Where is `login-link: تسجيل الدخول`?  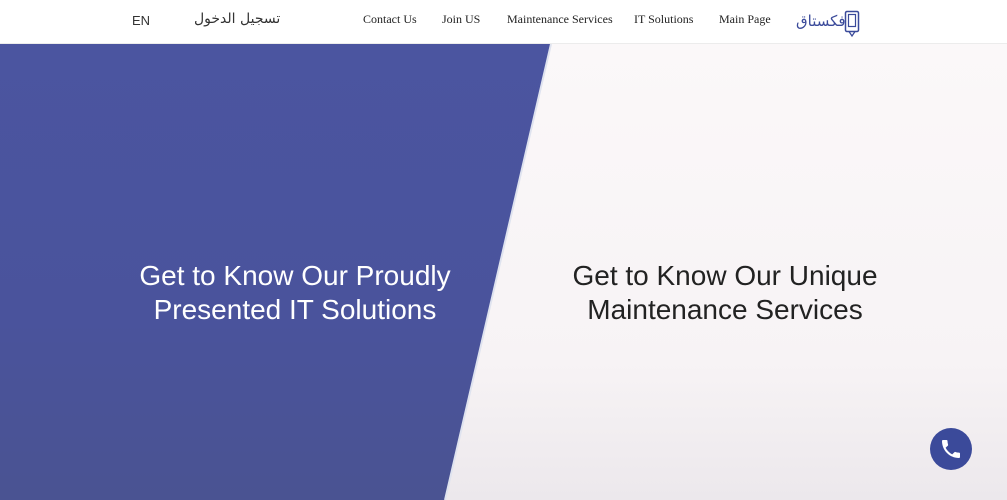 login-link: تسجيل الدخول is located at coordinates (237, 19).